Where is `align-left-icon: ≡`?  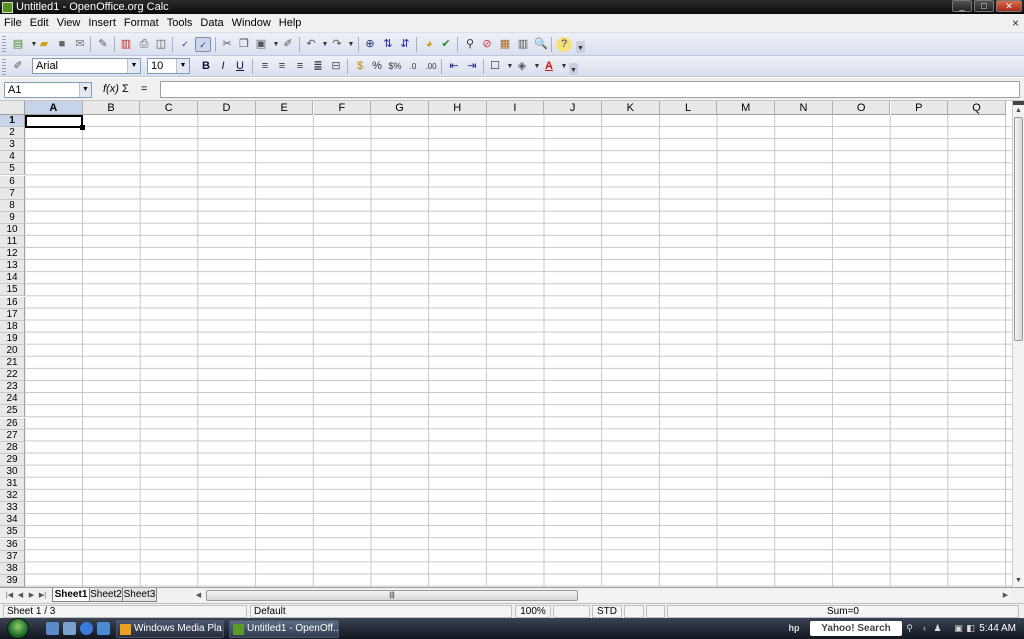
align-left-icon: ≡ is located at coordinates (265, 66).